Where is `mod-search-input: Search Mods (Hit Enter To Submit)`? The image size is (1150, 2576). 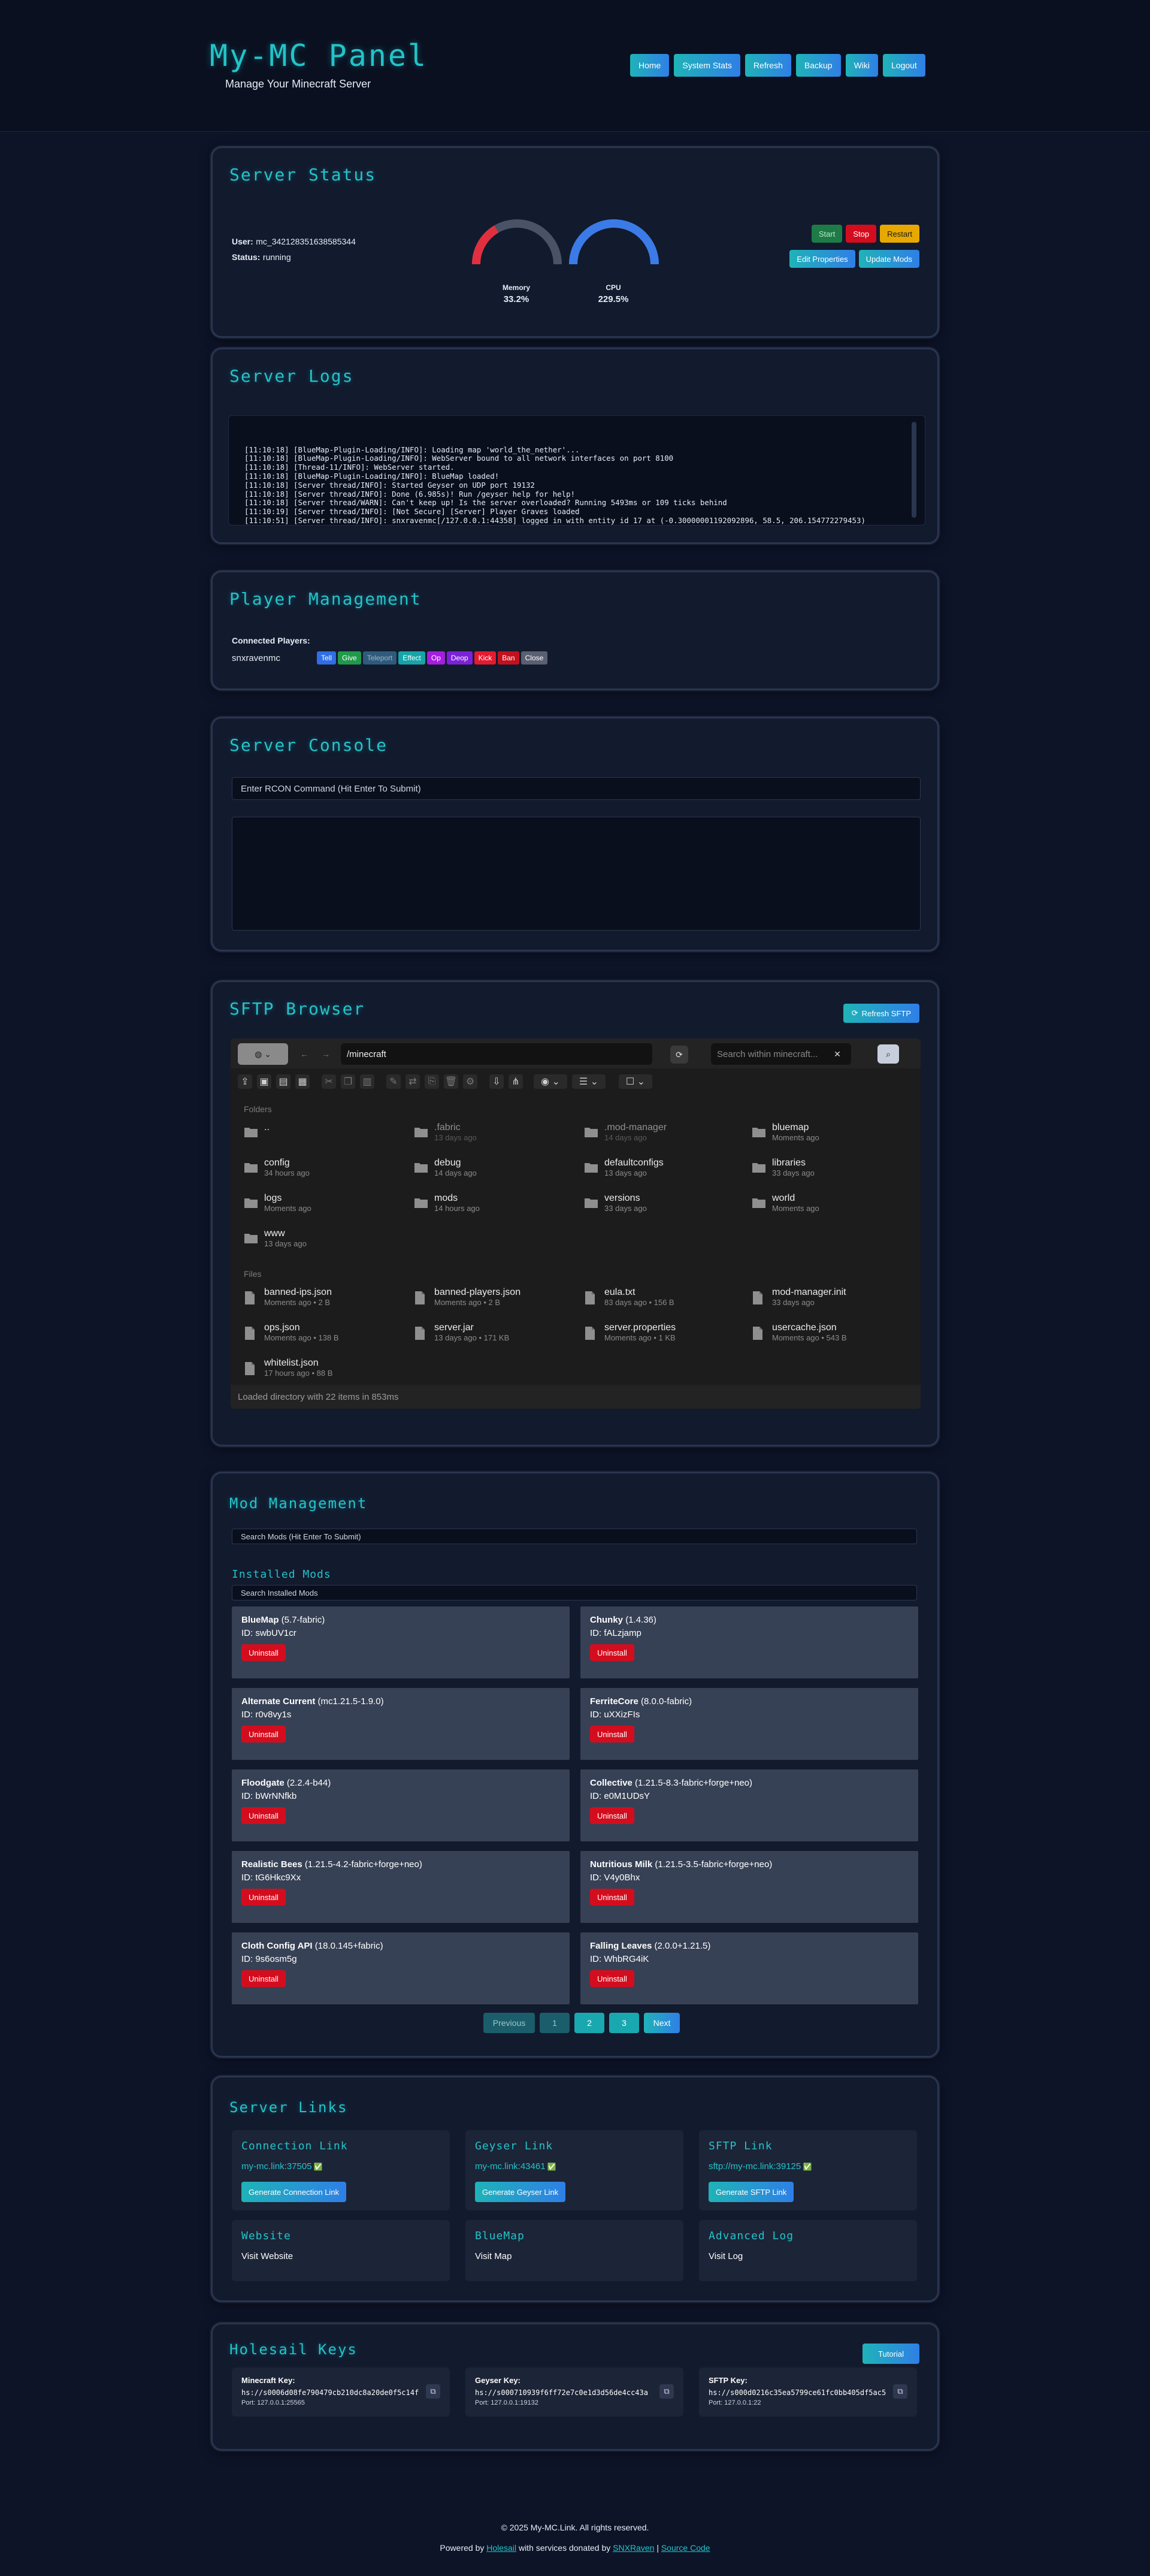
mod-search-input: Search Mods (Hit Enter To Submit) is located at coordinates (574, 1537).